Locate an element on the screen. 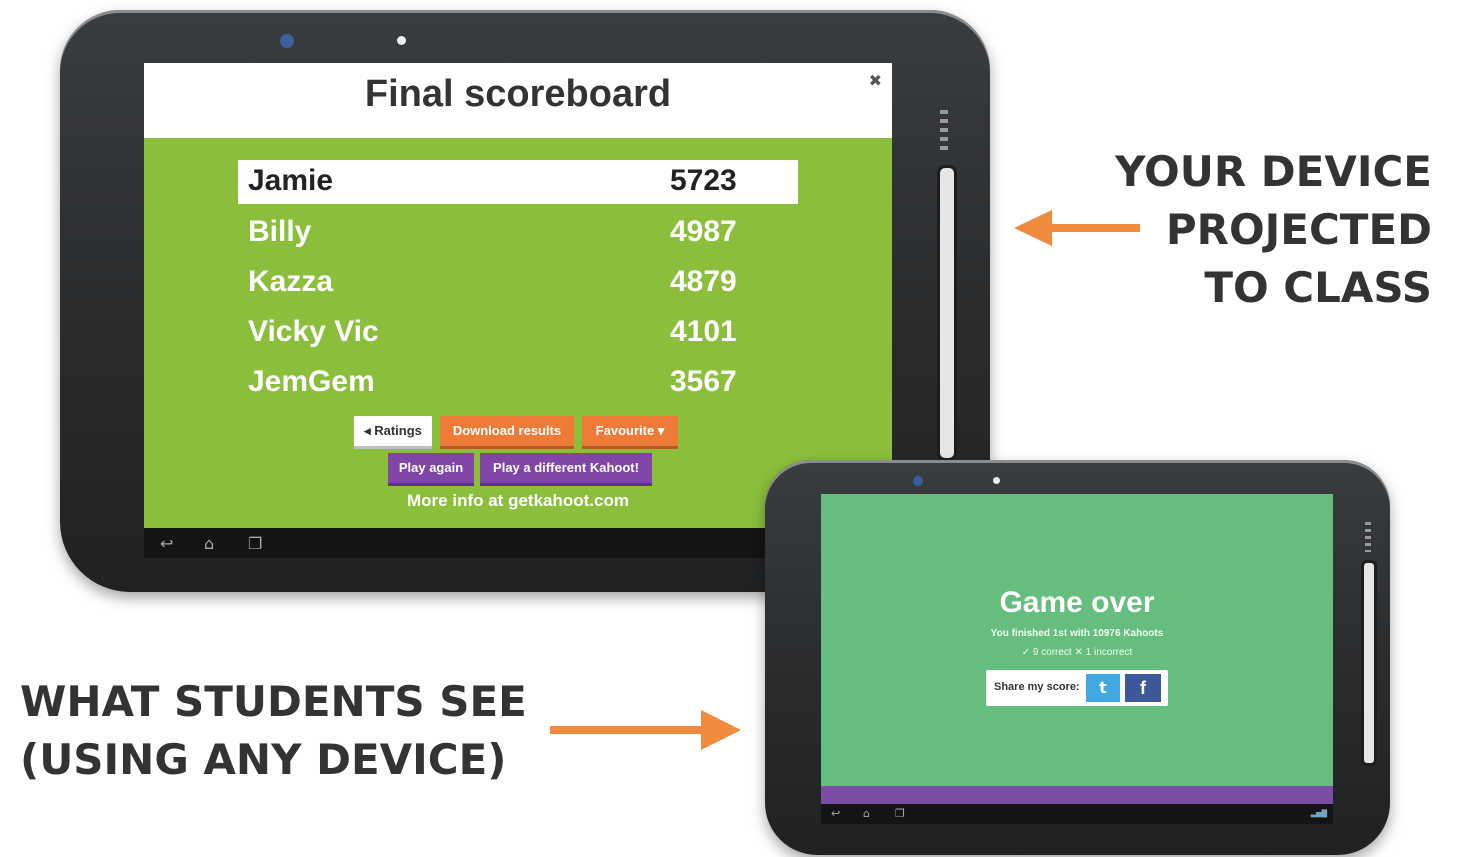 The image size is (1481, 857). arrow-left-icon is located at coordinates (1077, 228).